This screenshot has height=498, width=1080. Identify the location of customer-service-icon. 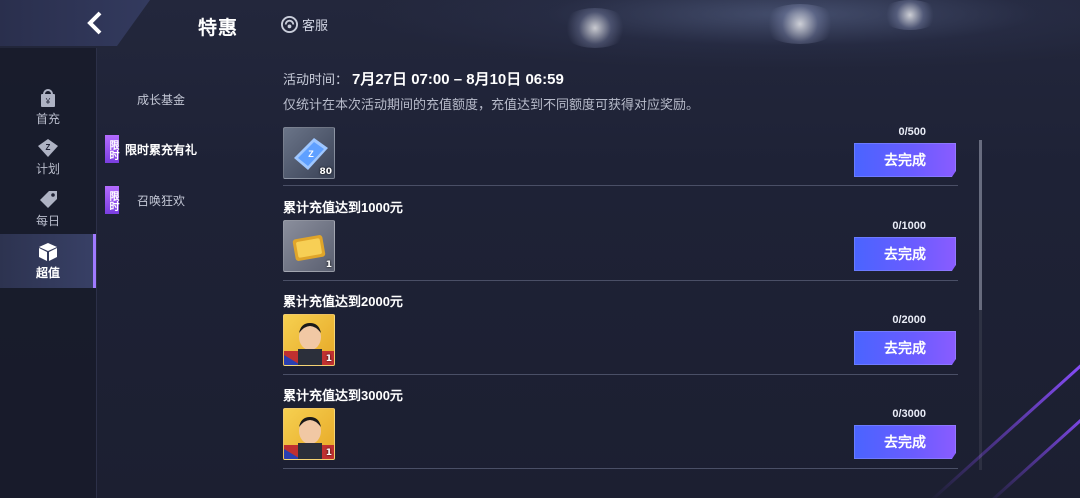
(289, 24).